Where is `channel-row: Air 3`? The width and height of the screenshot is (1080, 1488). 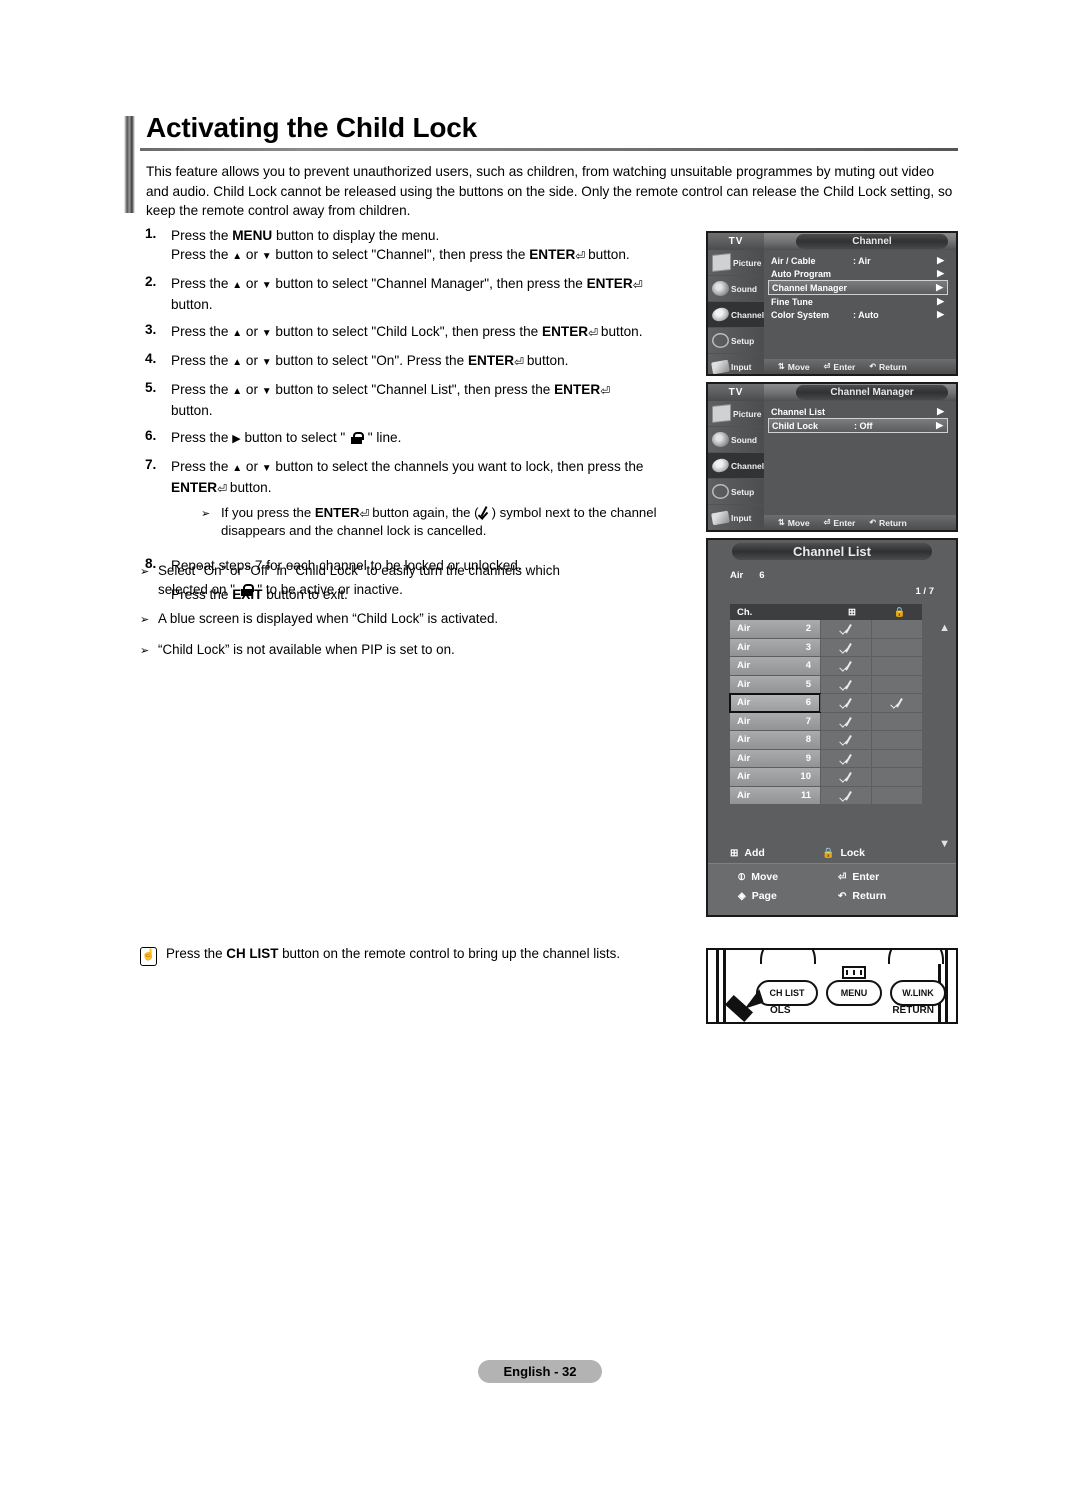 channel-row: Air 3 is located at coordinates (826, 647).